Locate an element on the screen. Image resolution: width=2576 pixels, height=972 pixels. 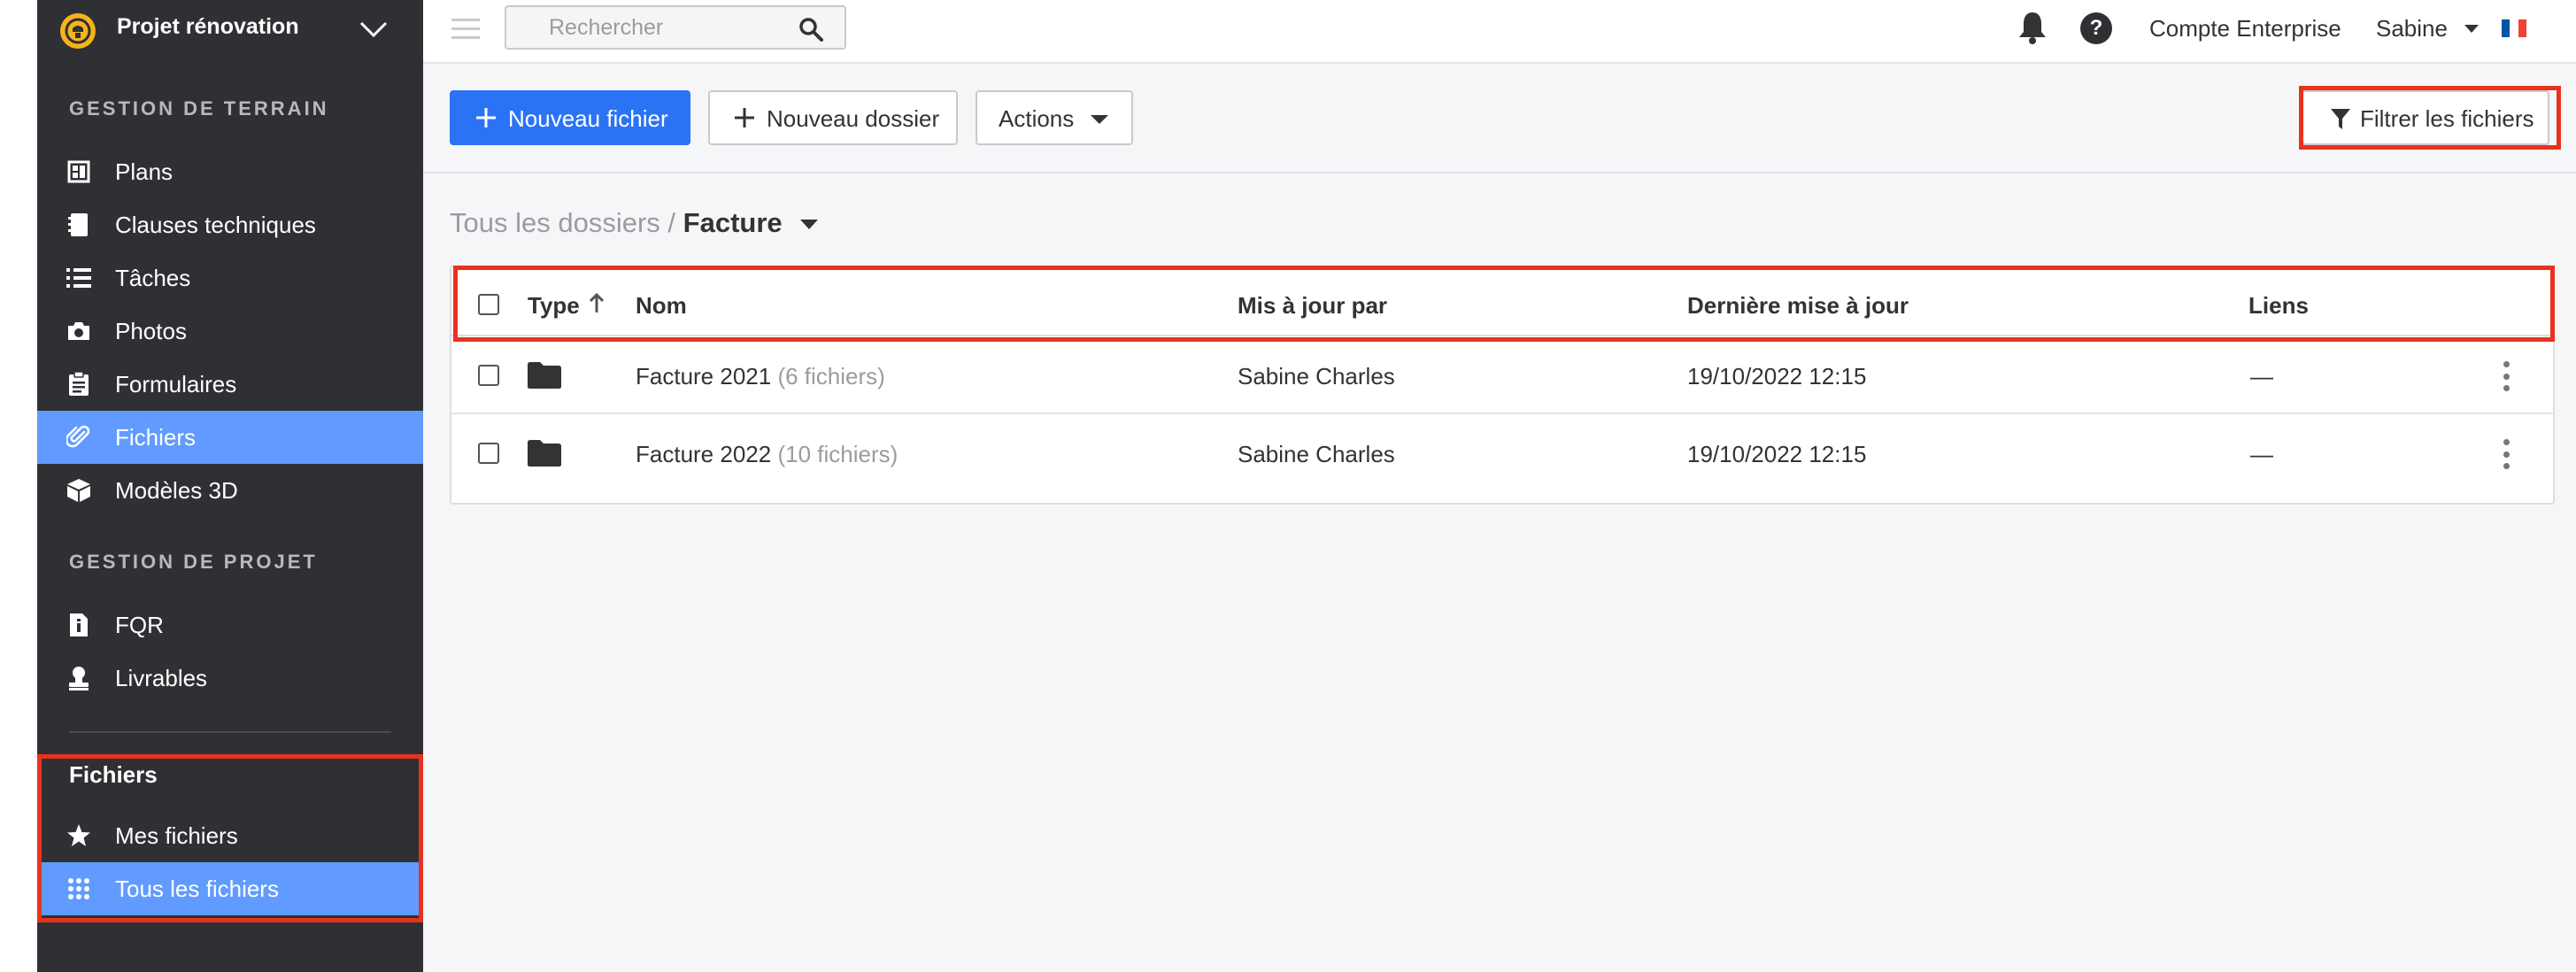
sidebar-item-label: FQR is located at coordinates (139, 625).